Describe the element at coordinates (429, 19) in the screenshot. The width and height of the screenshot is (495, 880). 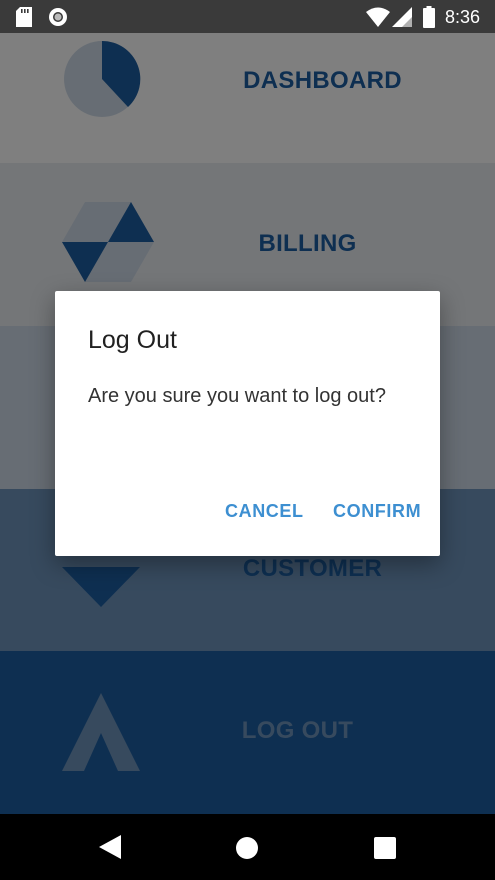
I see `battery-icon` at that location.